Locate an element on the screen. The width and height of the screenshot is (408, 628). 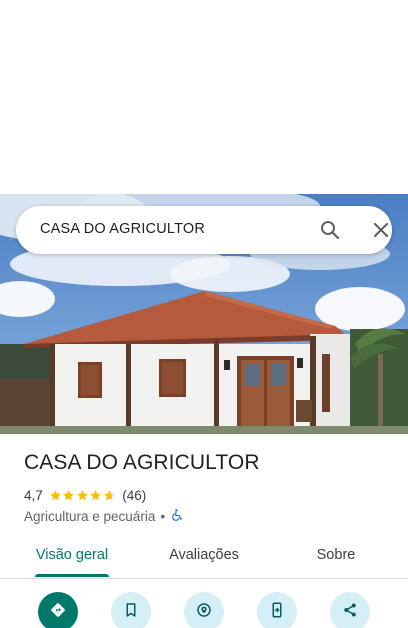
tab-reviews: Avaliações is located at coordinates (204, 557).